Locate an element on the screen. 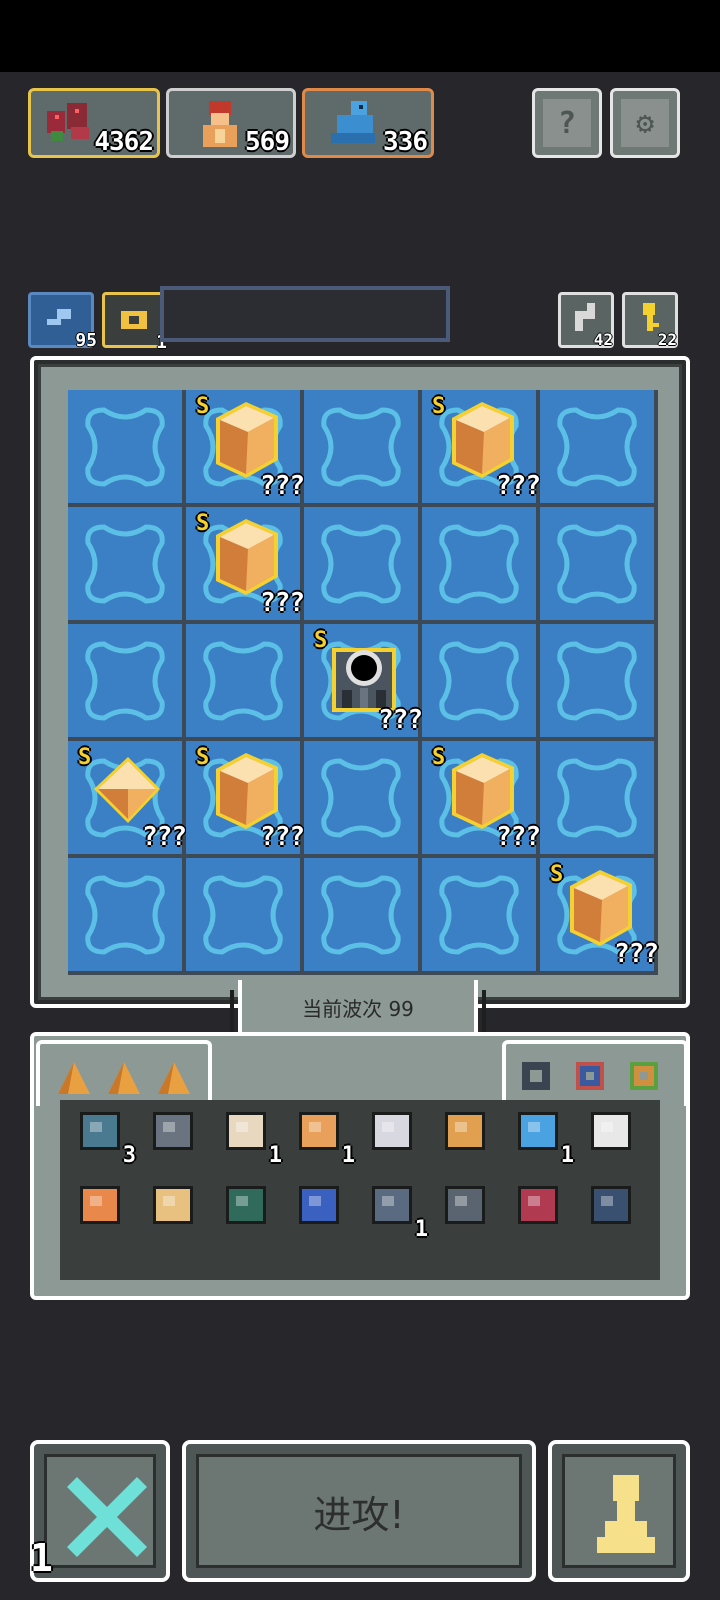 Image resolution: width=720 pixels, height=1600 pixels. attack-button: 进攻! is located at coordinates (359, 1511).